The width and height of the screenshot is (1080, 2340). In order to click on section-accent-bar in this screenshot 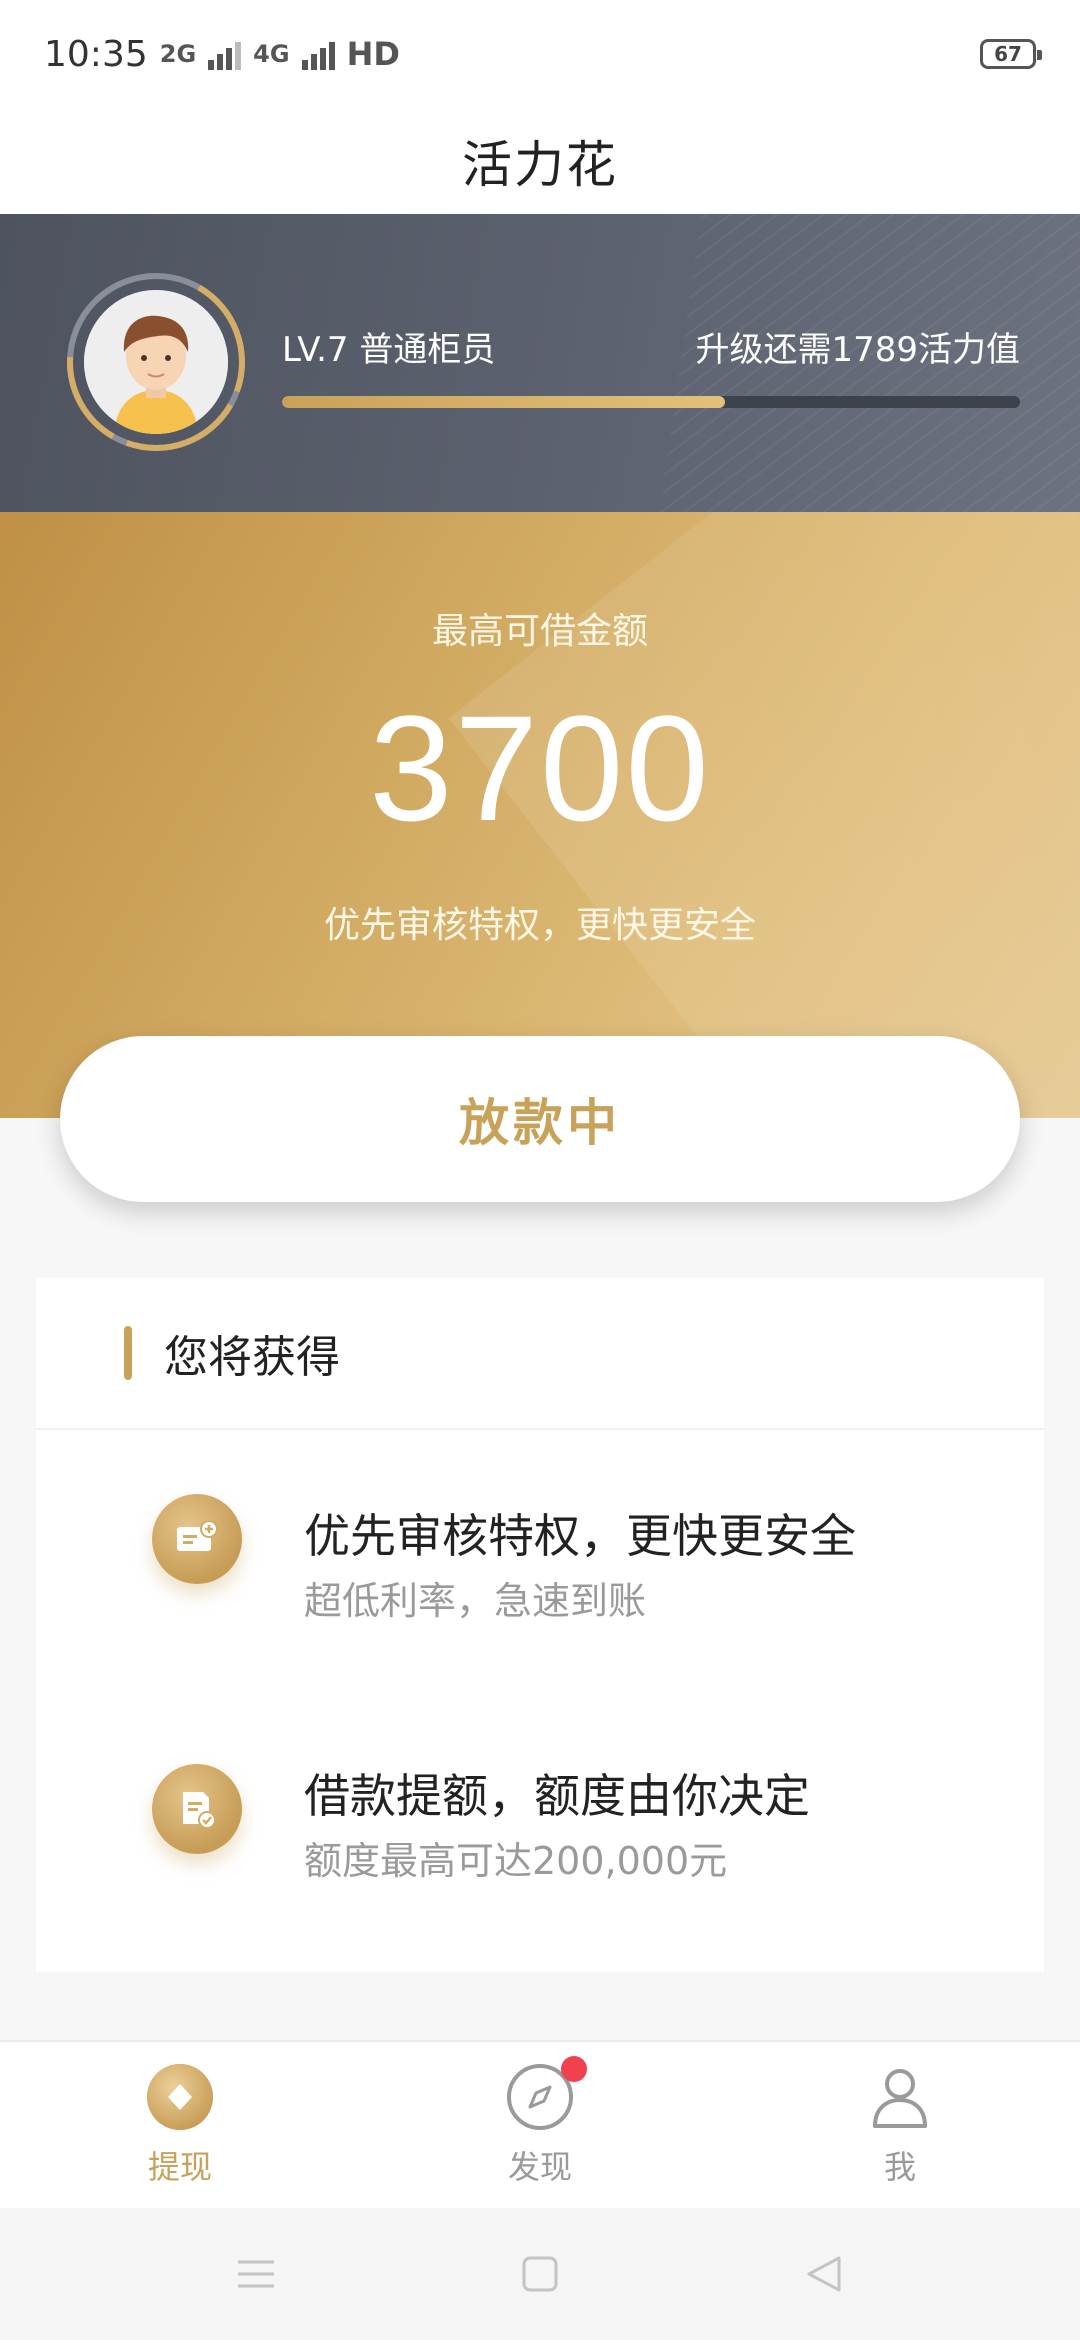, I will do `click(128, 1353)`.